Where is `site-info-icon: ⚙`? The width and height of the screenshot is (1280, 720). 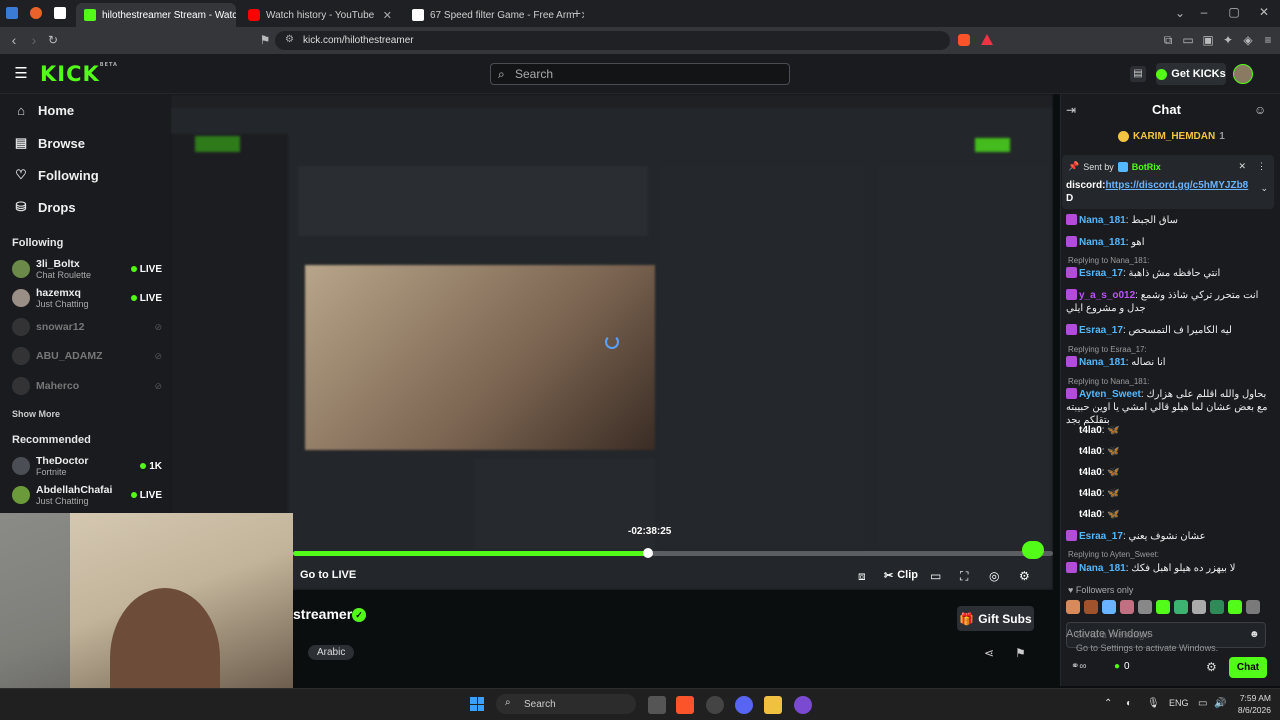
site-info-icon: ⚙ is located at coordinates (289, 39).